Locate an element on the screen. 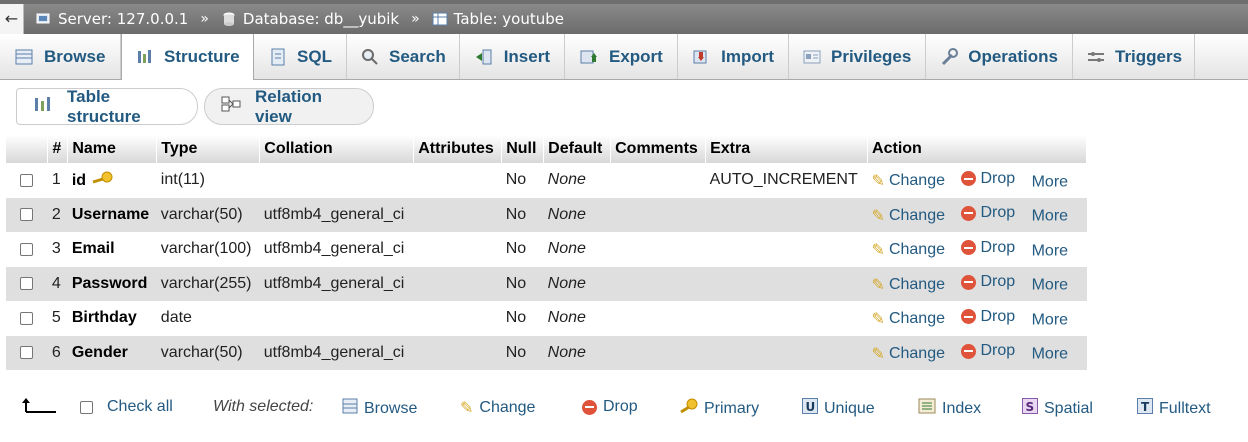  row-extra is located at coordinates (786, 283).